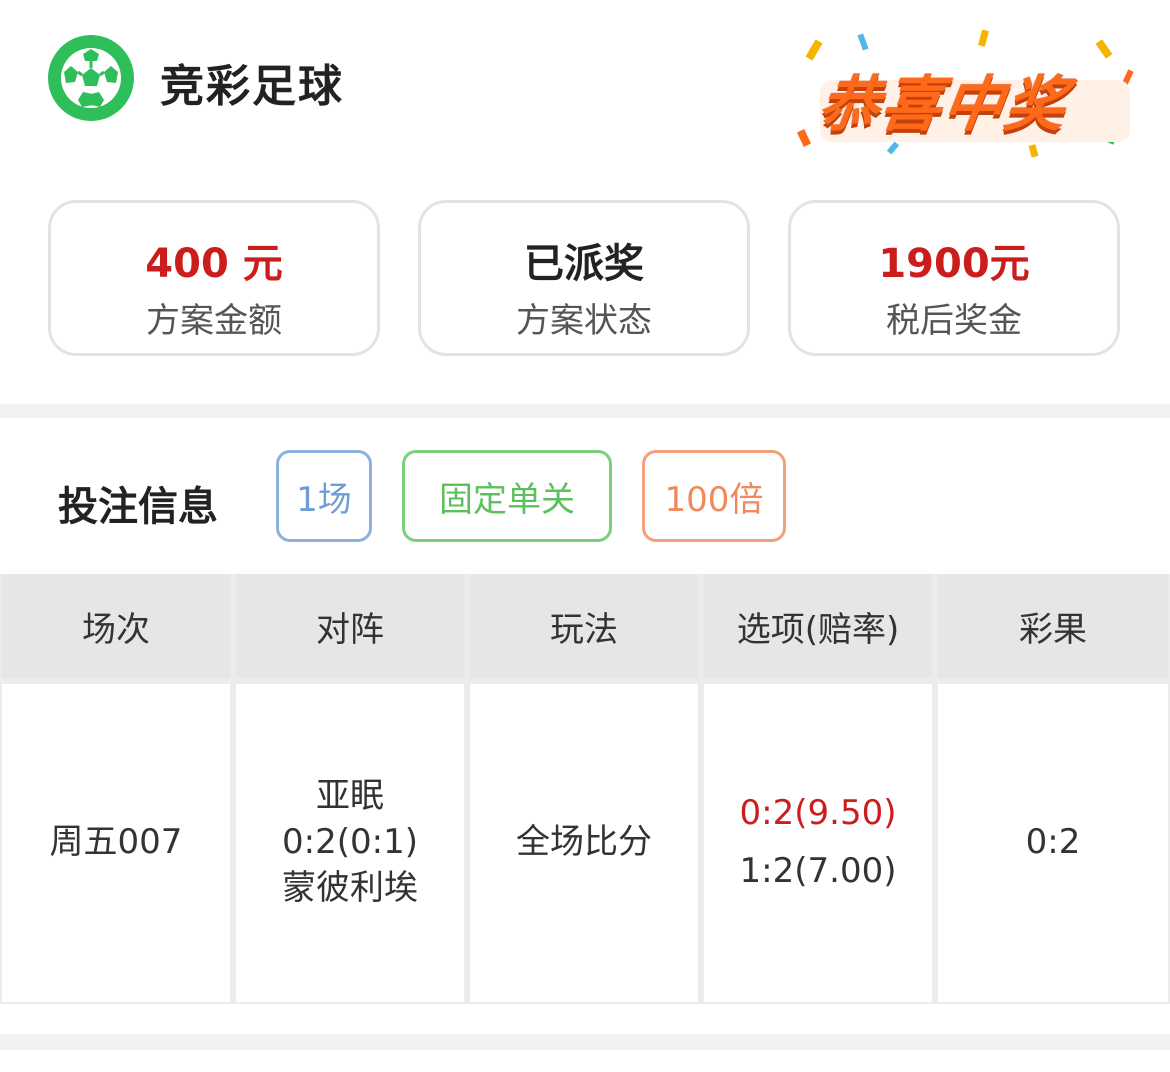 This screenshot has width=1170, height=1072. What do you see at coordinates (585, 1042) in the screenshot?
I see `bottom-divider` at bounding box center [585, 1042].